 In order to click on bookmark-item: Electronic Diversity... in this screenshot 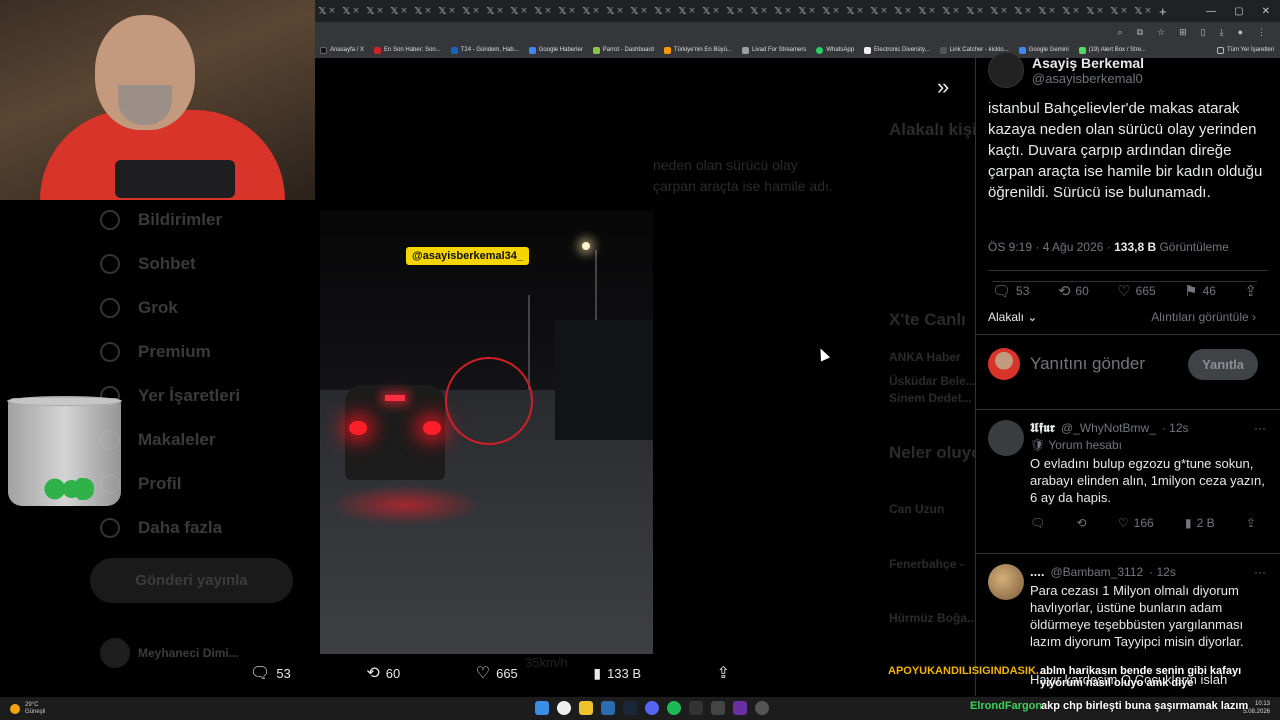, I will do `click(897, 50)`.